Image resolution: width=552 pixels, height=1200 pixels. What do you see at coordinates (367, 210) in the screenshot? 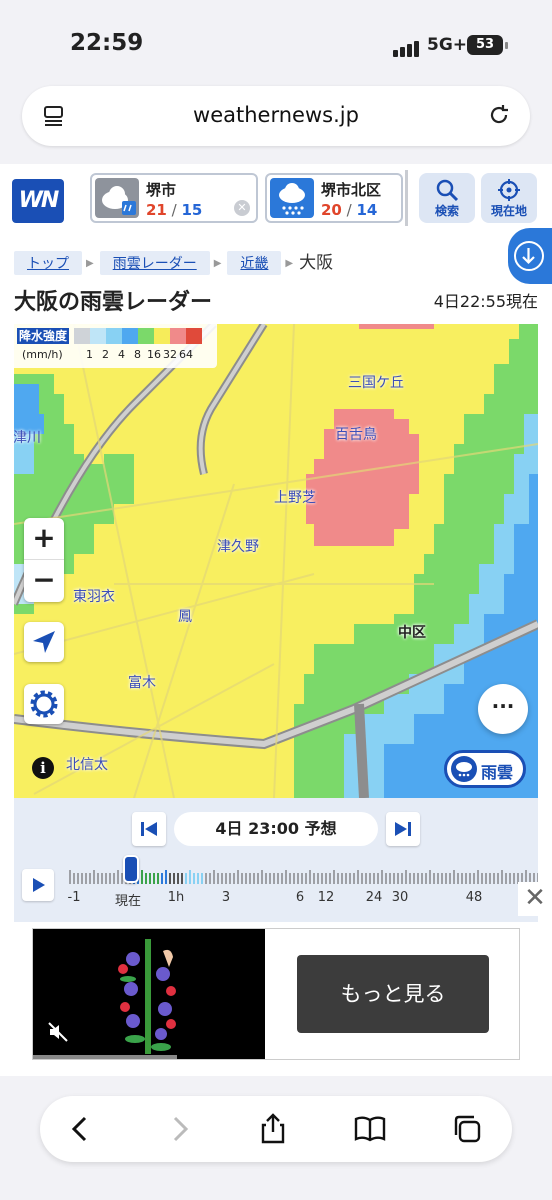
I see `temp-low: 14` at bounding box center [367, 210].